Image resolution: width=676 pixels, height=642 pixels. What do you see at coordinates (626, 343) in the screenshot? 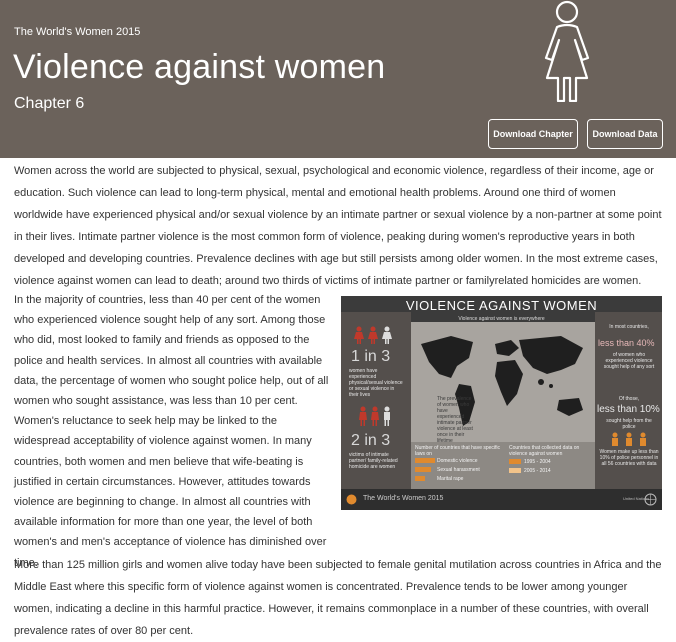
I see `stat-less-than-40: less than 40%` at bounding box center [626, 343].